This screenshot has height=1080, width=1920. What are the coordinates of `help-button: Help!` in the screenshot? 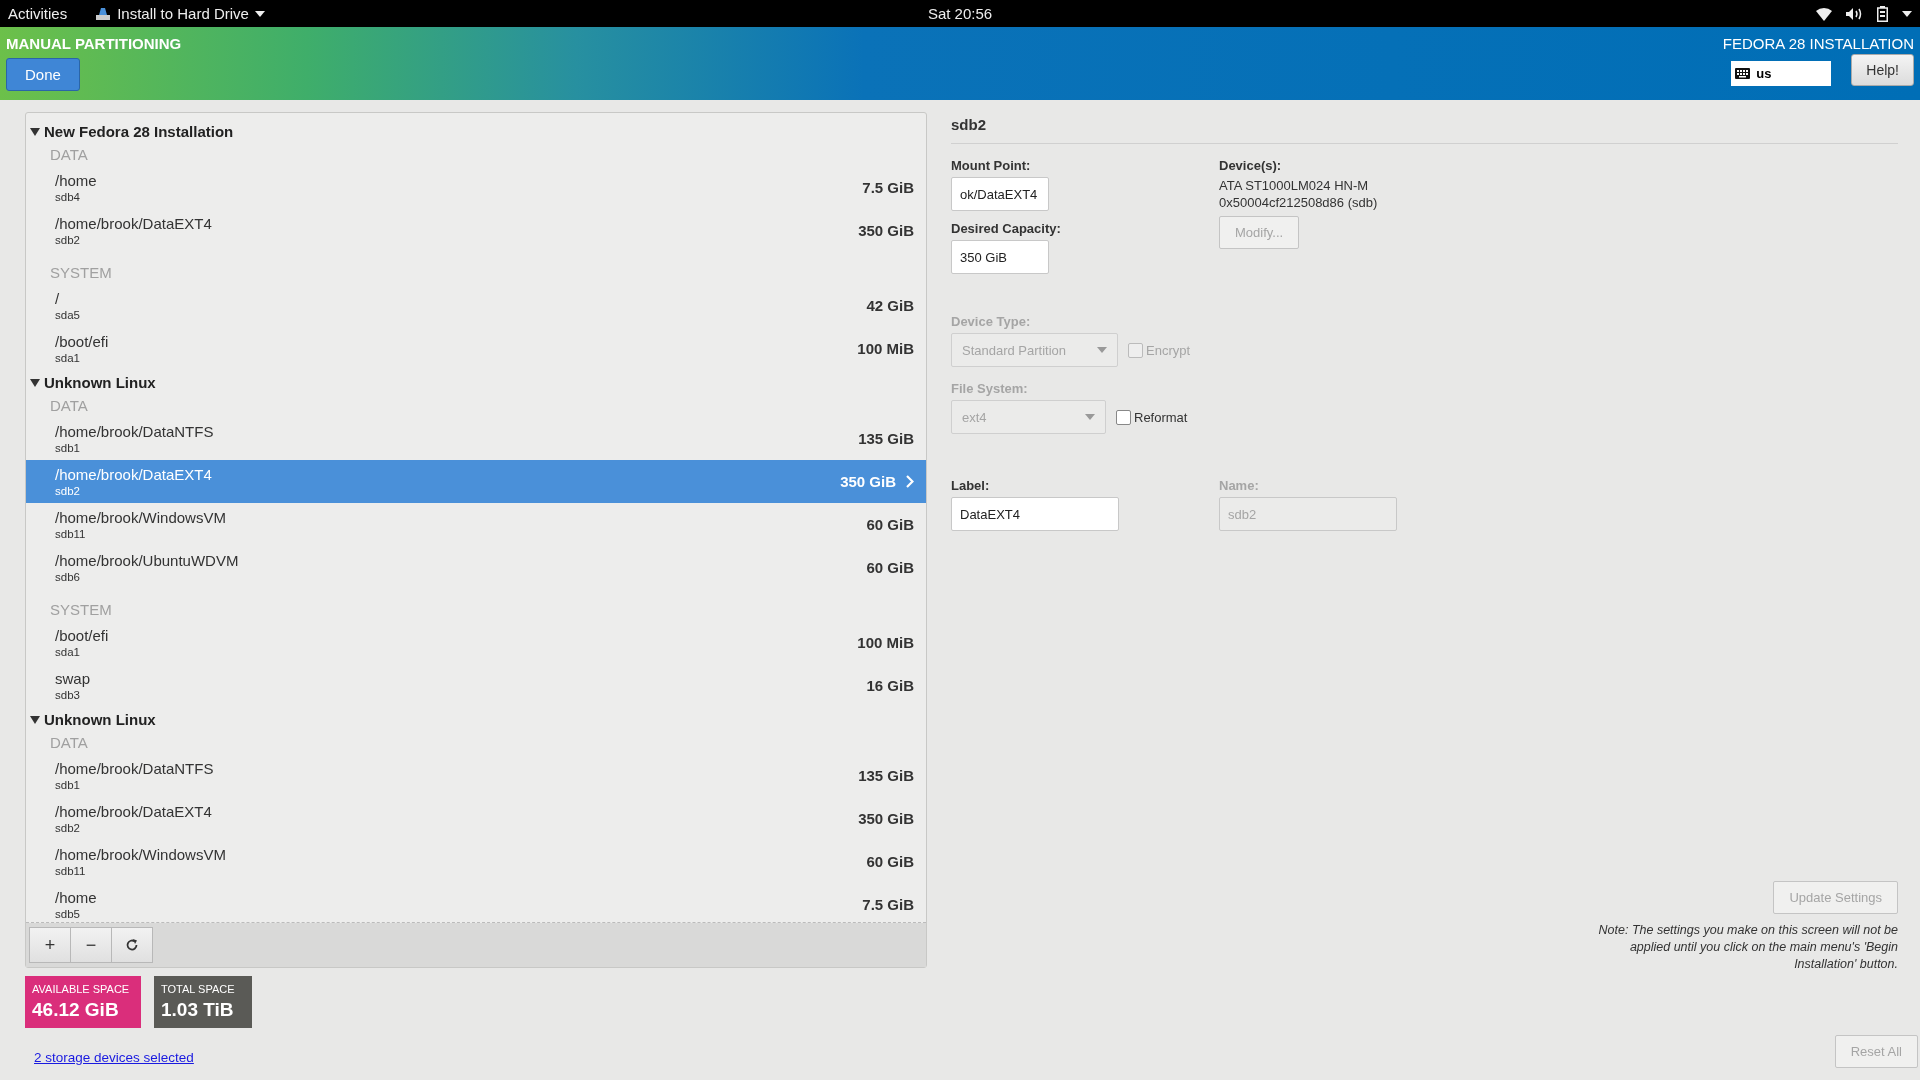 It's located at (1882, 70).